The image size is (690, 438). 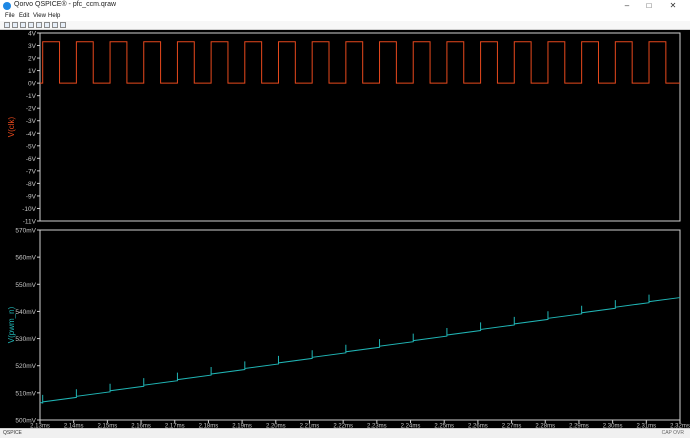 What do you see at coordinates (23, 25) in the screenshot?
I see `save-icon` at bounding box center [23, 25].